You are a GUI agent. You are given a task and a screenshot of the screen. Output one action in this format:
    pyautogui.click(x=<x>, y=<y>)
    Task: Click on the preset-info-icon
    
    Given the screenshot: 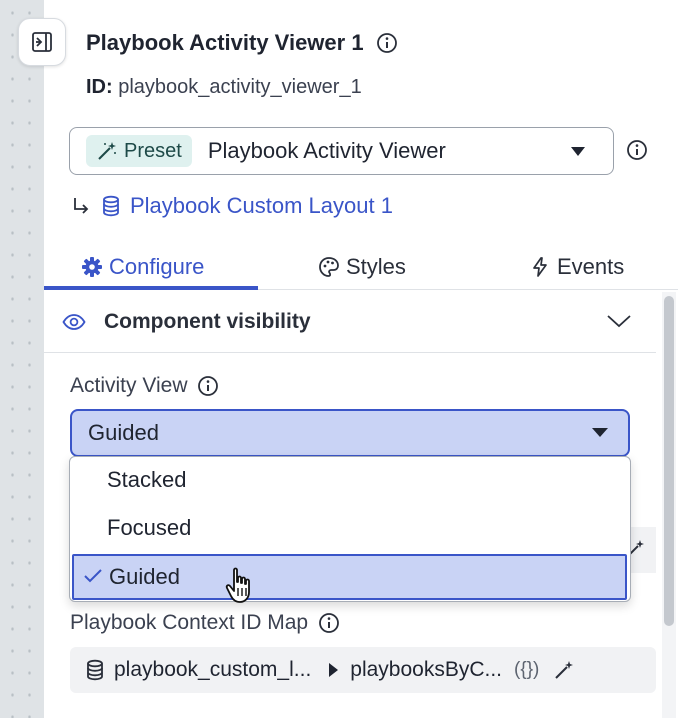 What is the action you would take?
    pyautogui.click(x=637, y=150)
    